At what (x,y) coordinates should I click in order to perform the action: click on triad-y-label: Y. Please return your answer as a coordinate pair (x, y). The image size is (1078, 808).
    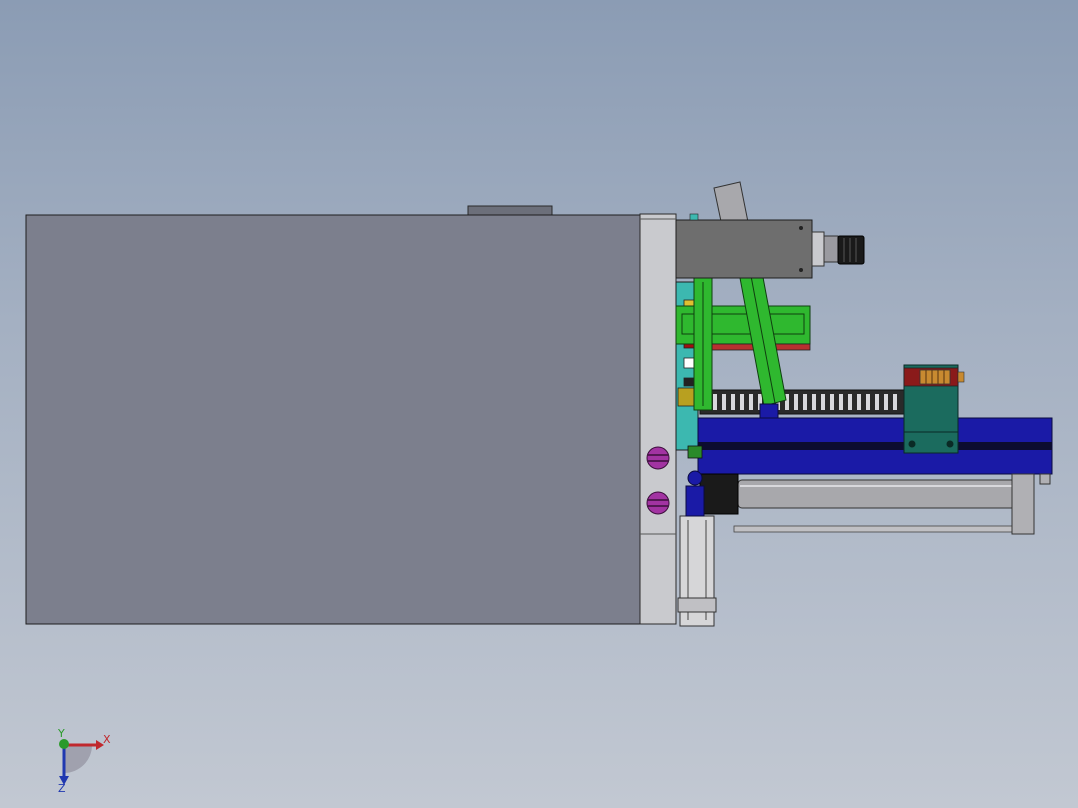
    Looking at the image, I should click on (61, 733).